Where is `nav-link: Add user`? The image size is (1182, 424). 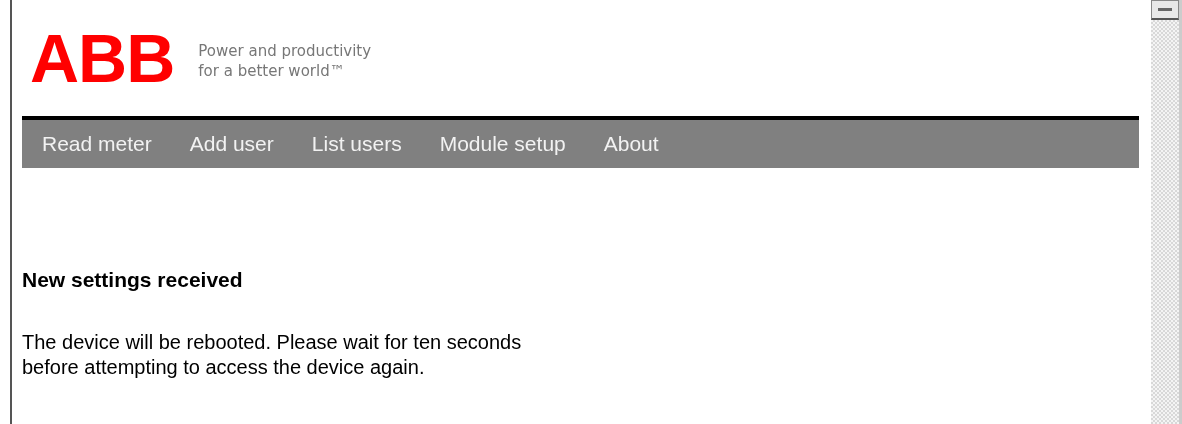
nav-link: Add user is located at coordinates (231, 144).